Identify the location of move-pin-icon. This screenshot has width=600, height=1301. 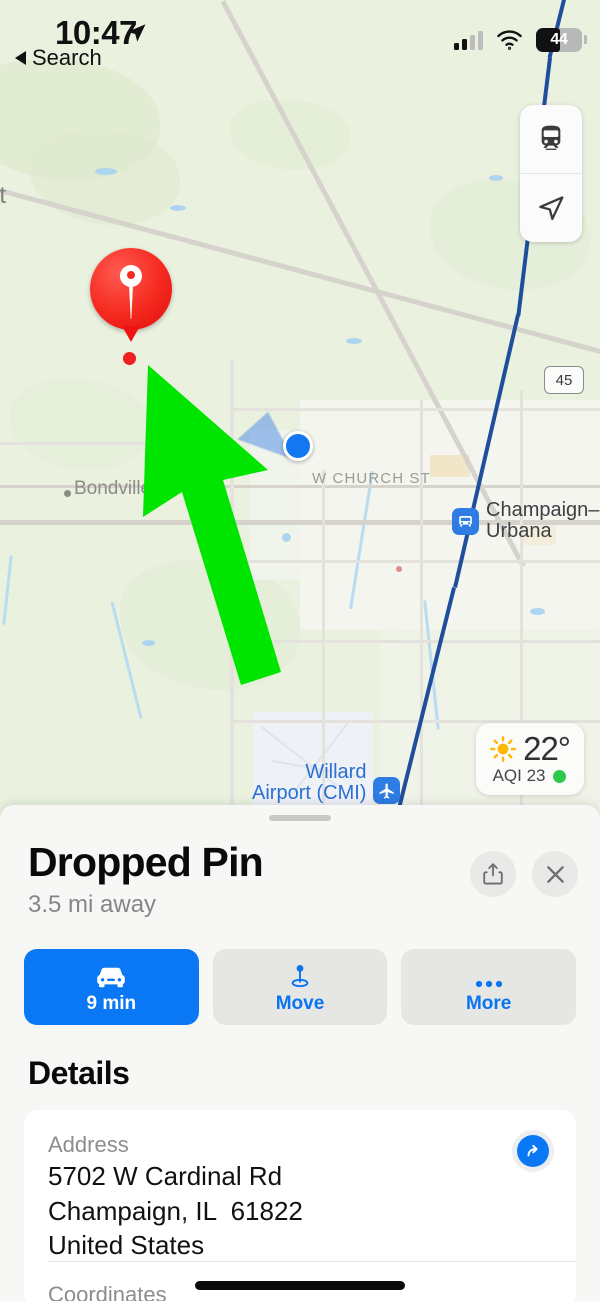
(300, 975).